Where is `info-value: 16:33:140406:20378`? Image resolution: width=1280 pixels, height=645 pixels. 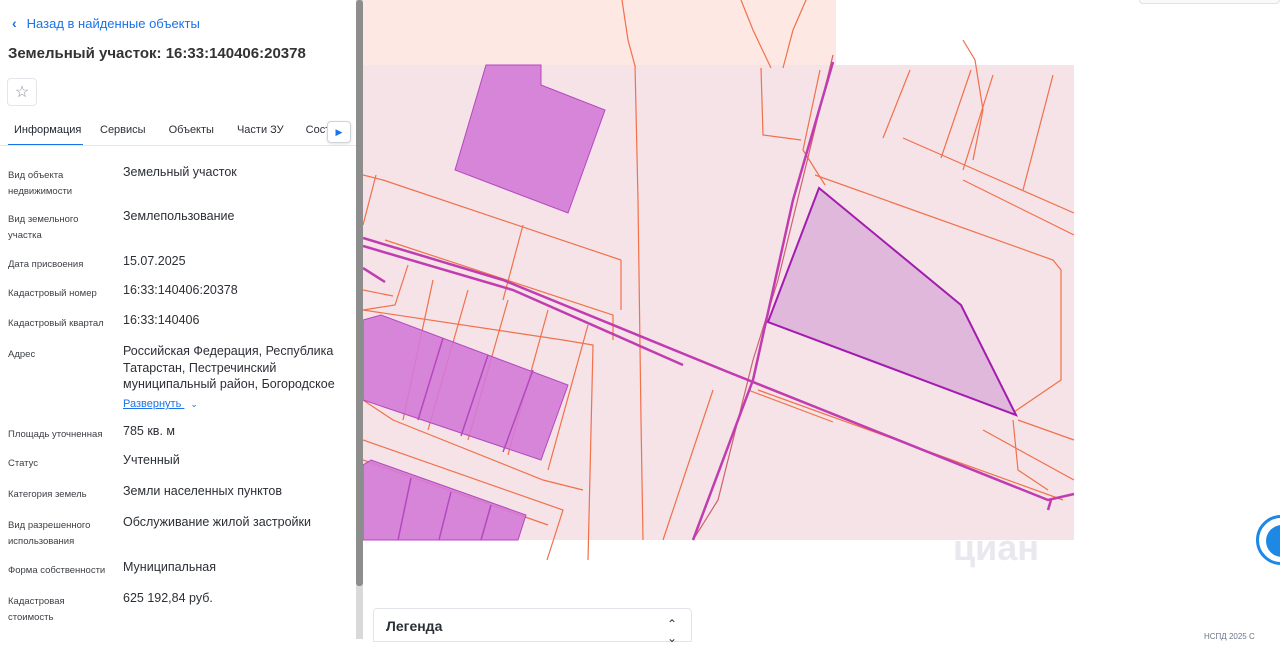 info-value: 16:33:140406:20378 is located at coordinates (180, 290).